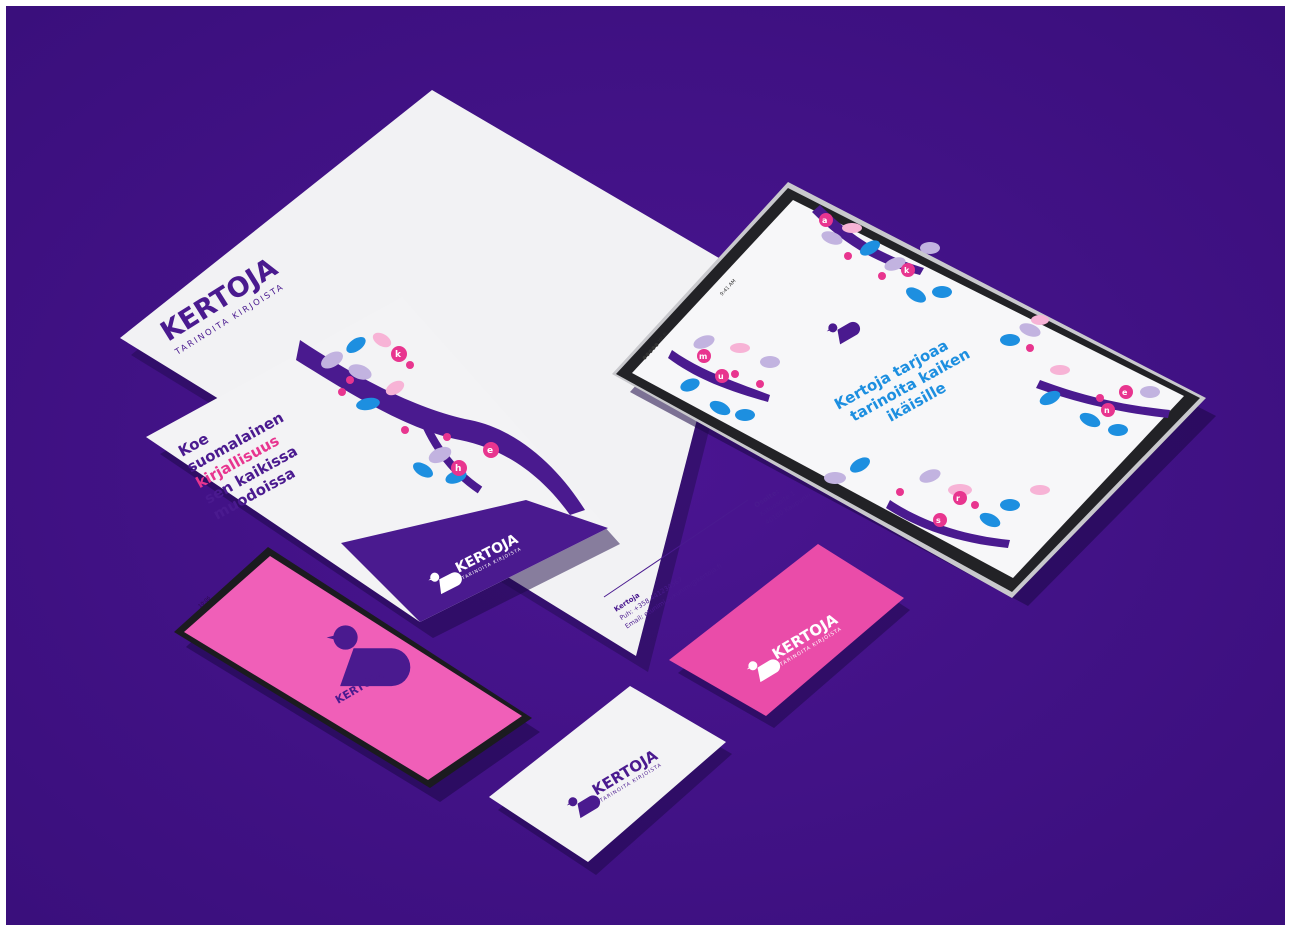  Describe the element at coordinates (703, 356) in the screenshot. I see `tablet-letter-m: m` at that location.